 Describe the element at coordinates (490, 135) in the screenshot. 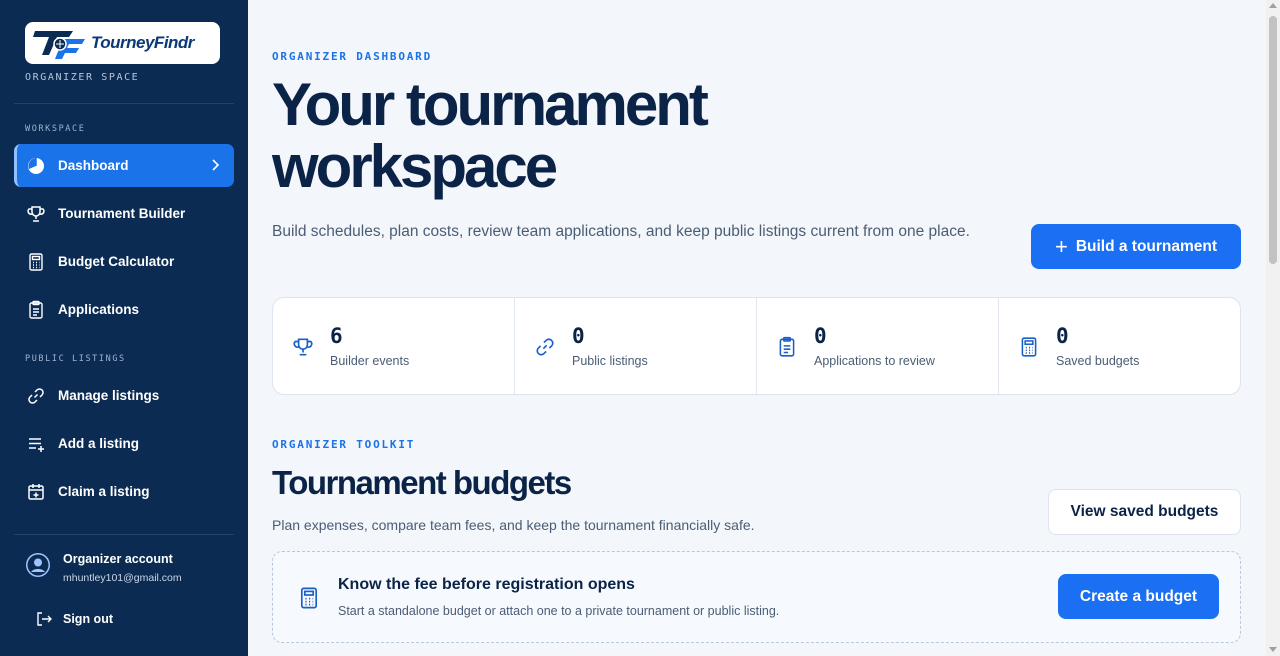

I see `page-title: Your tournament workspace` at that location.